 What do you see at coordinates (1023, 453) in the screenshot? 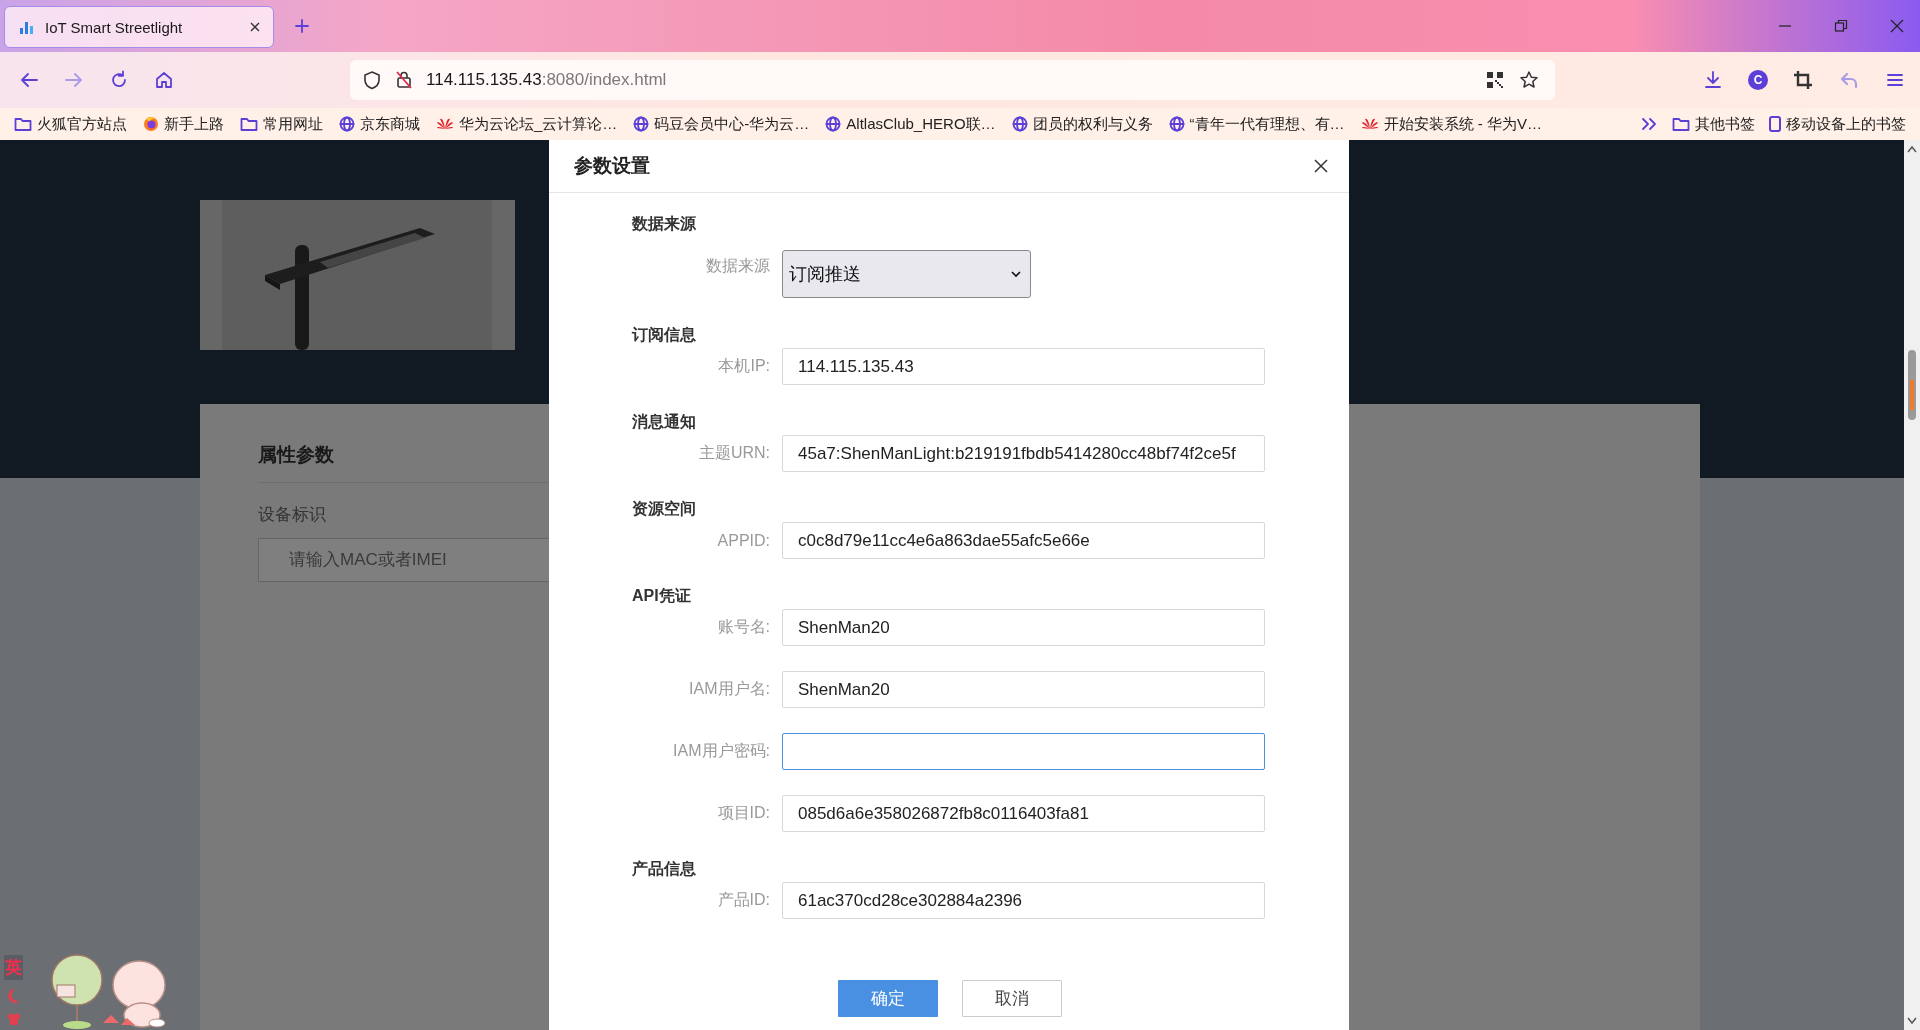
I see `input-field: 45a7:ShenManLight:b219191fbdb5414280cc48bf74f2ce5f` at bounding box center [1023, 453].